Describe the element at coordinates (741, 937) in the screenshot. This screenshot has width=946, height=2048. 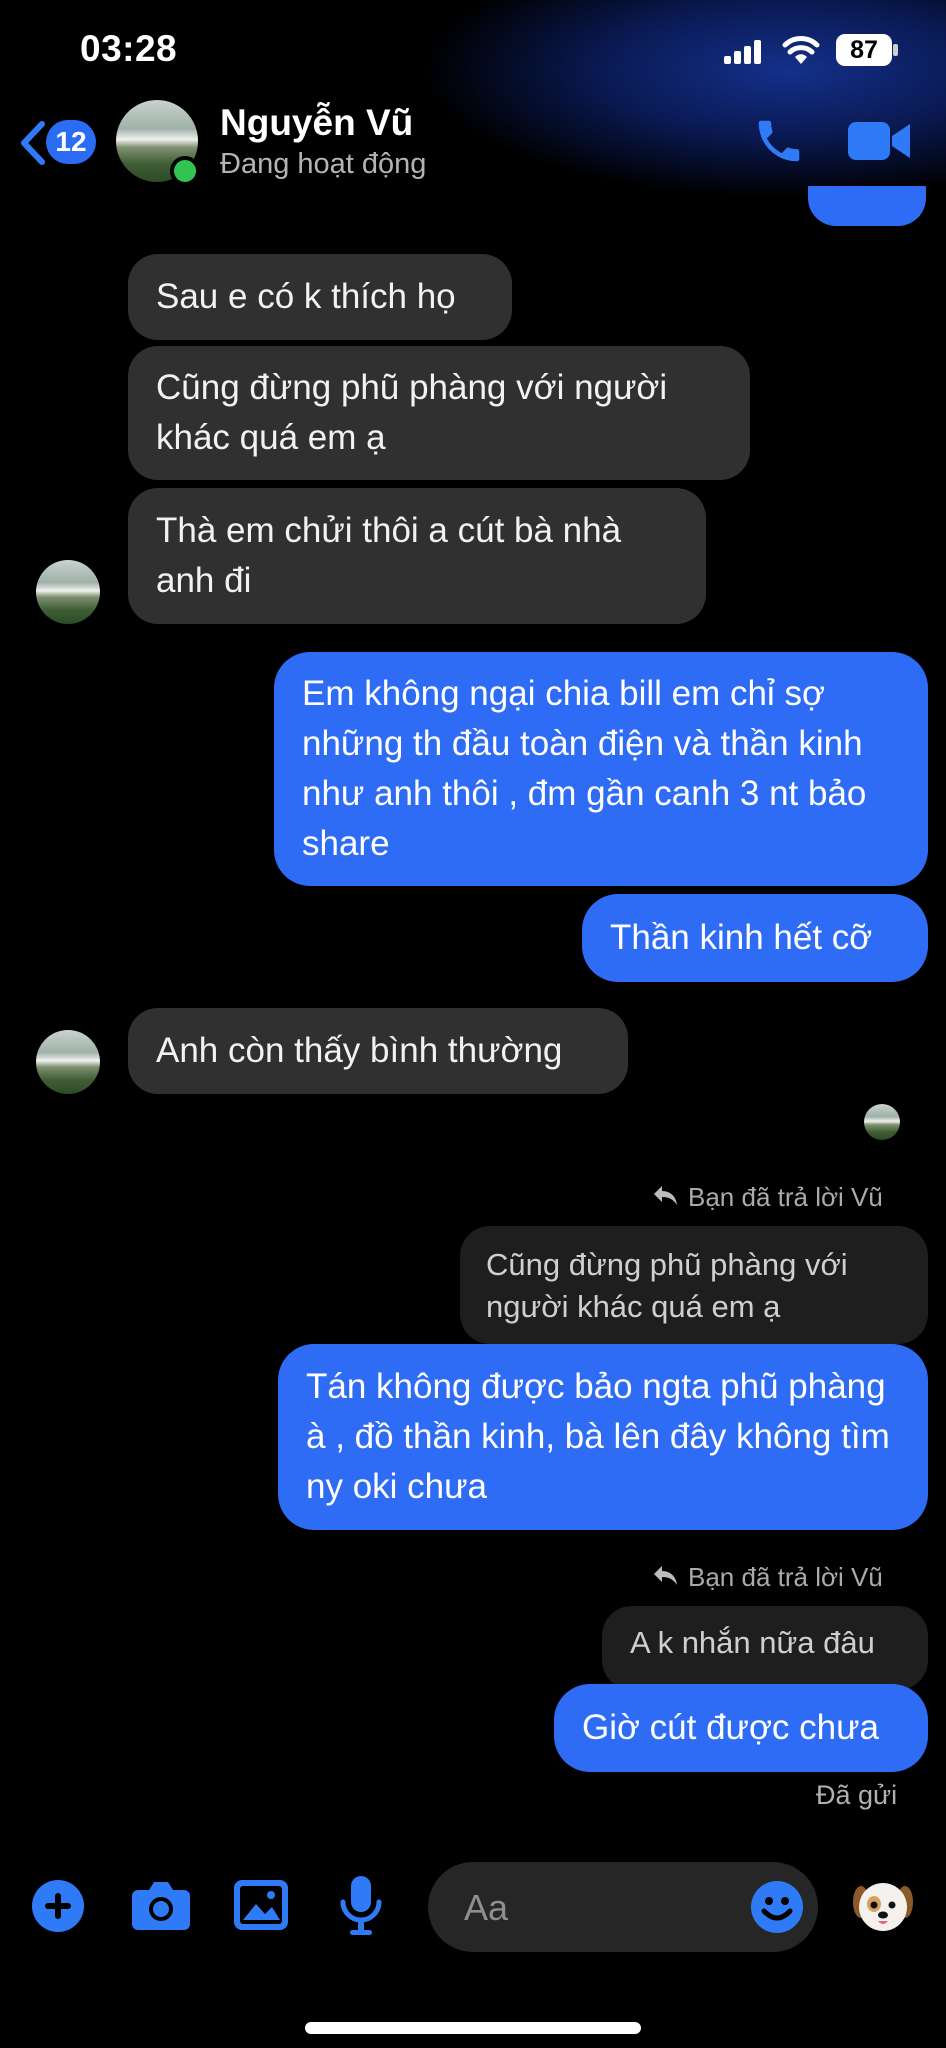
I see `message-text: Thần kinh hết cỡ` at that location.